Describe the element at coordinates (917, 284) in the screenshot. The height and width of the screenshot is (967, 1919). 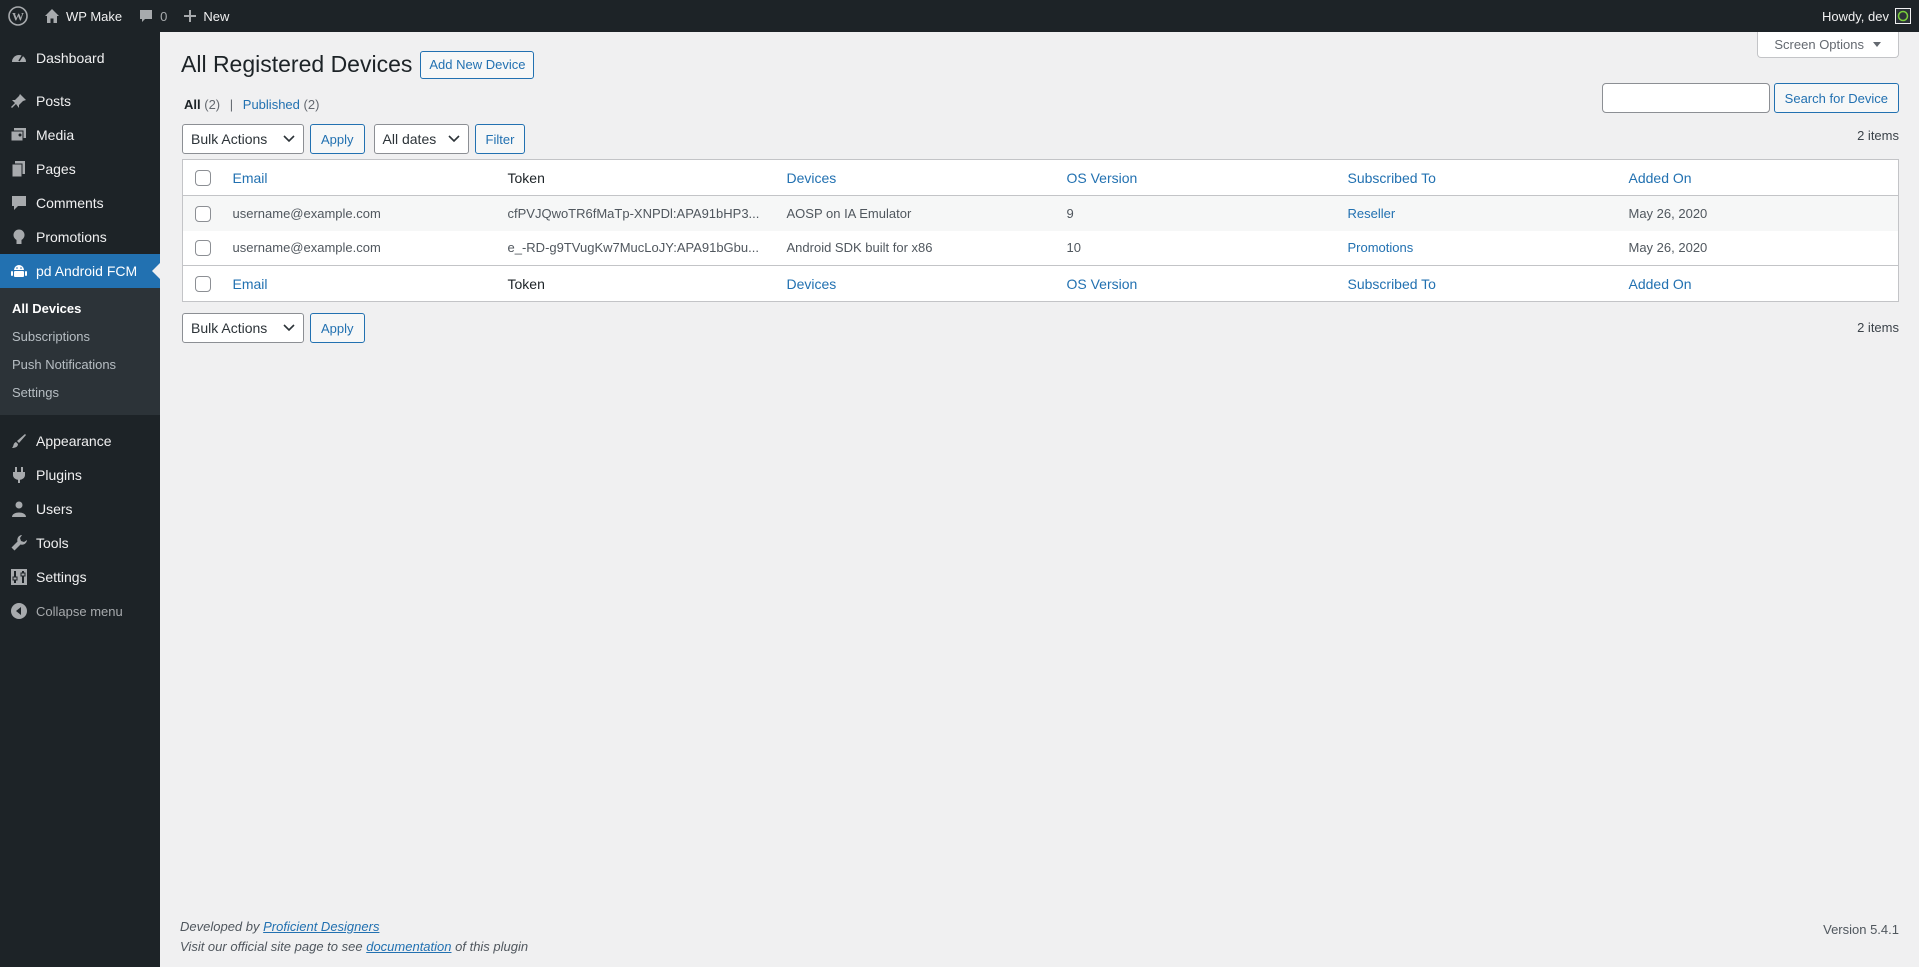
I see `column-devices-footer: Devices` at that location.